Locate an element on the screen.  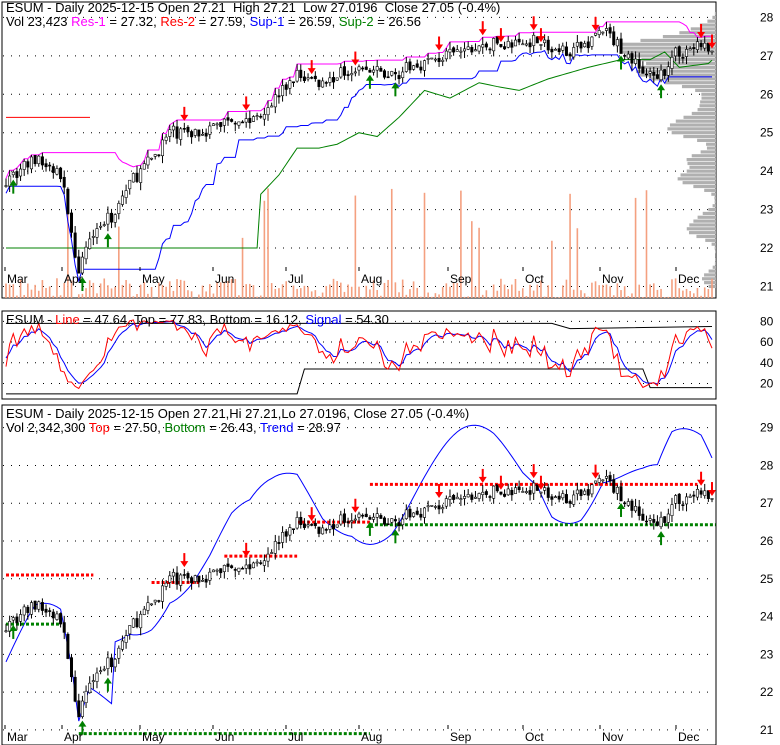
price-panel-x-tick-jun: Jun is located at coordinates (224, 279).